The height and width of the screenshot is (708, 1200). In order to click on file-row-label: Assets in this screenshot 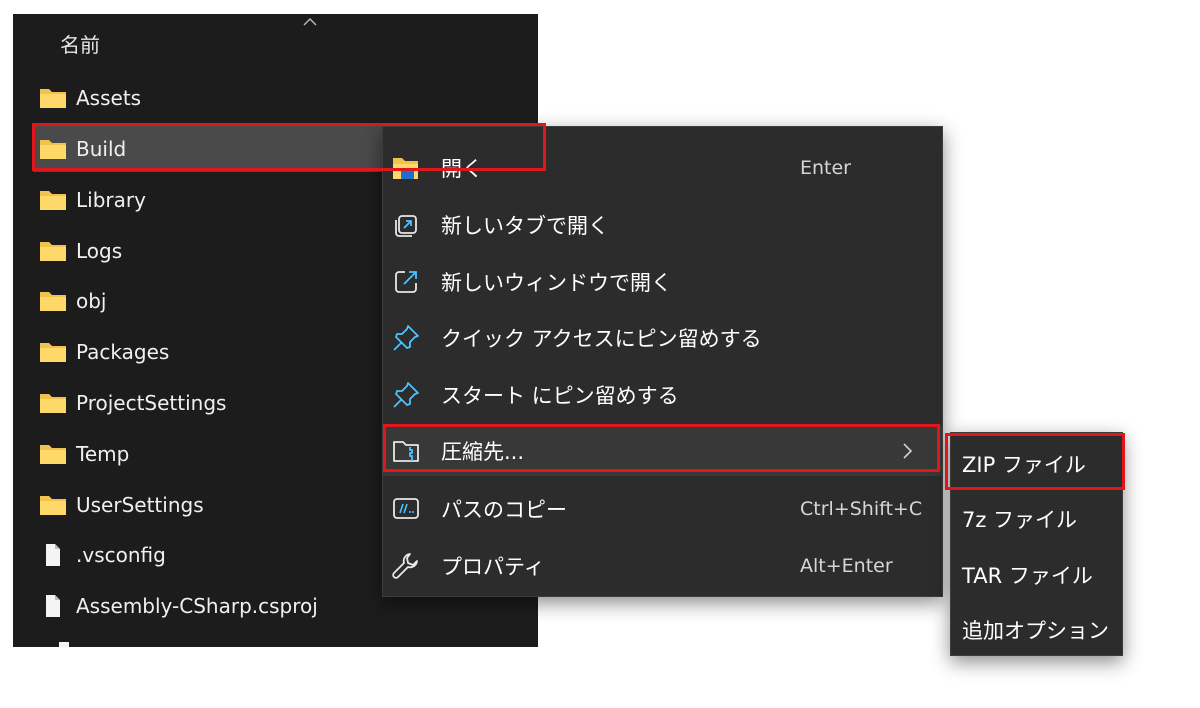, I will do `click(109, 98)`.